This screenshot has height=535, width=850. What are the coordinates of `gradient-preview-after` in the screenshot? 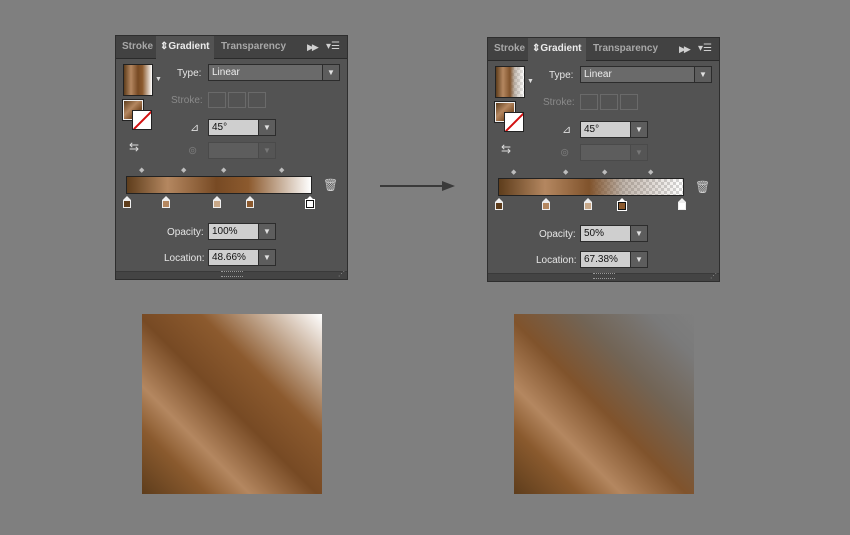 It's located at (604, 404).